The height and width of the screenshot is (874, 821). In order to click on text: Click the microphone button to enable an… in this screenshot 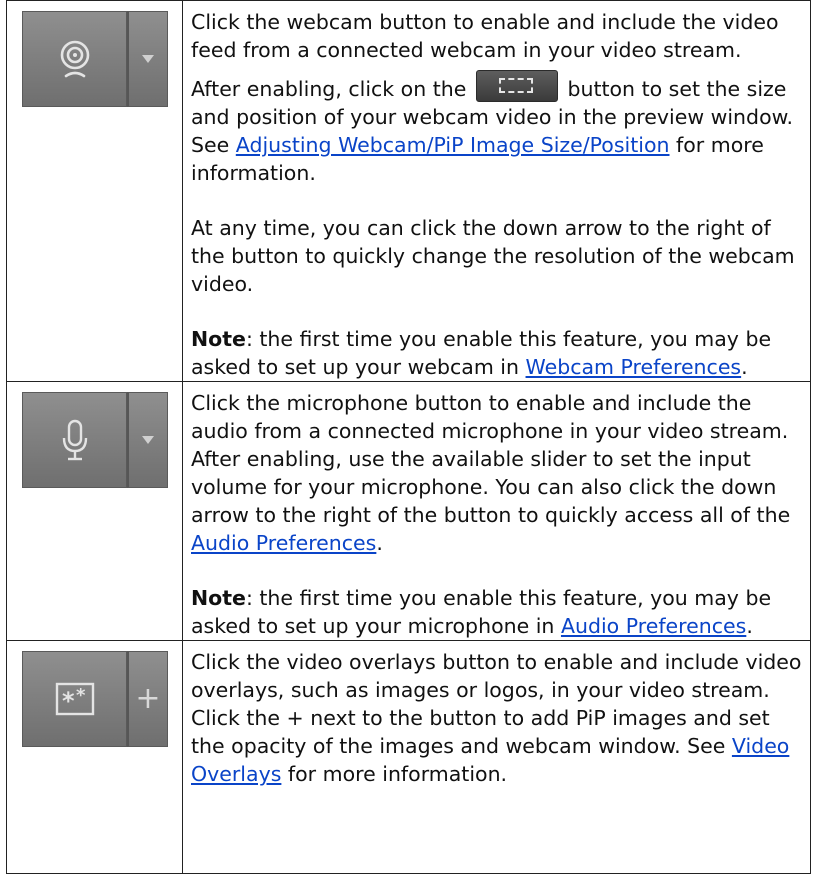, I will do `click(491, 459)`.